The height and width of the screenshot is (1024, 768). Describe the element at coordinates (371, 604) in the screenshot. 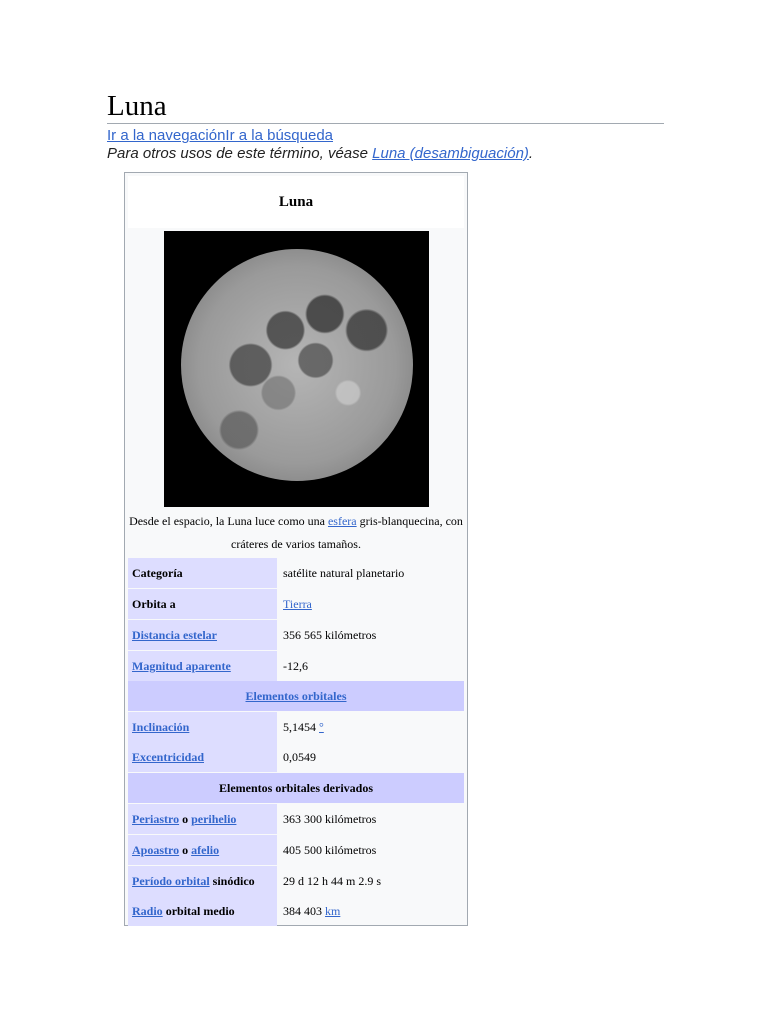

I see `row-value-cell: Tierra` at that location.